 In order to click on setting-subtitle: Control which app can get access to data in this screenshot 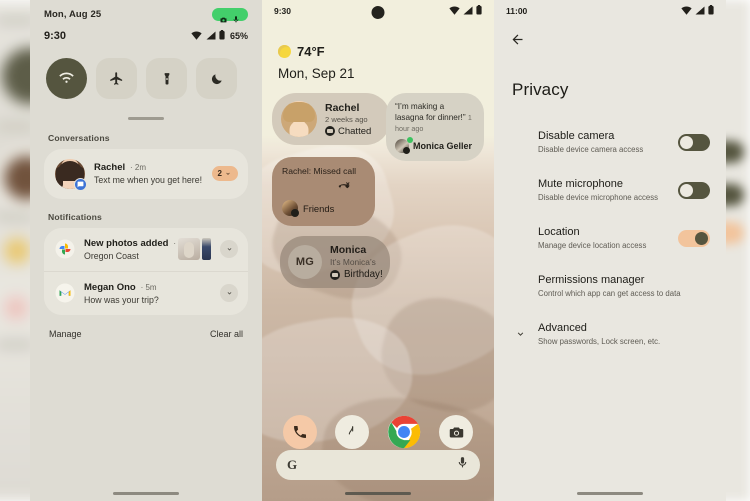, I will do `click(609, 293)`.